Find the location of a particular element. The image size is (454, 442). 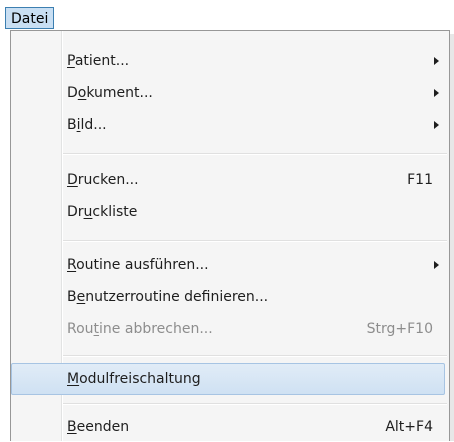

menu-item-label: Beenden is located at coordinates (98, 427).